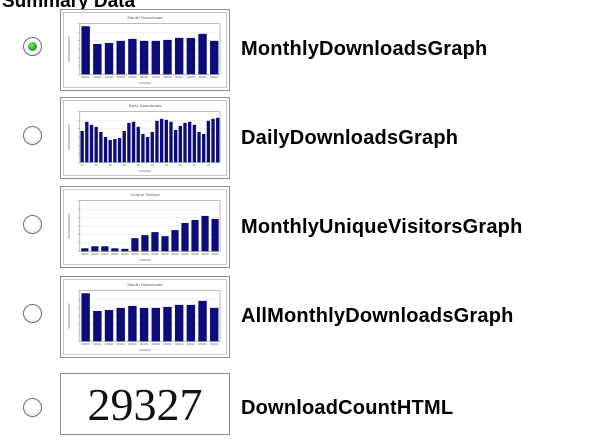 The height and width of the screenshot is (441, 607). I want to click on option-label: DownloadCountHTML, so click(347, 408).